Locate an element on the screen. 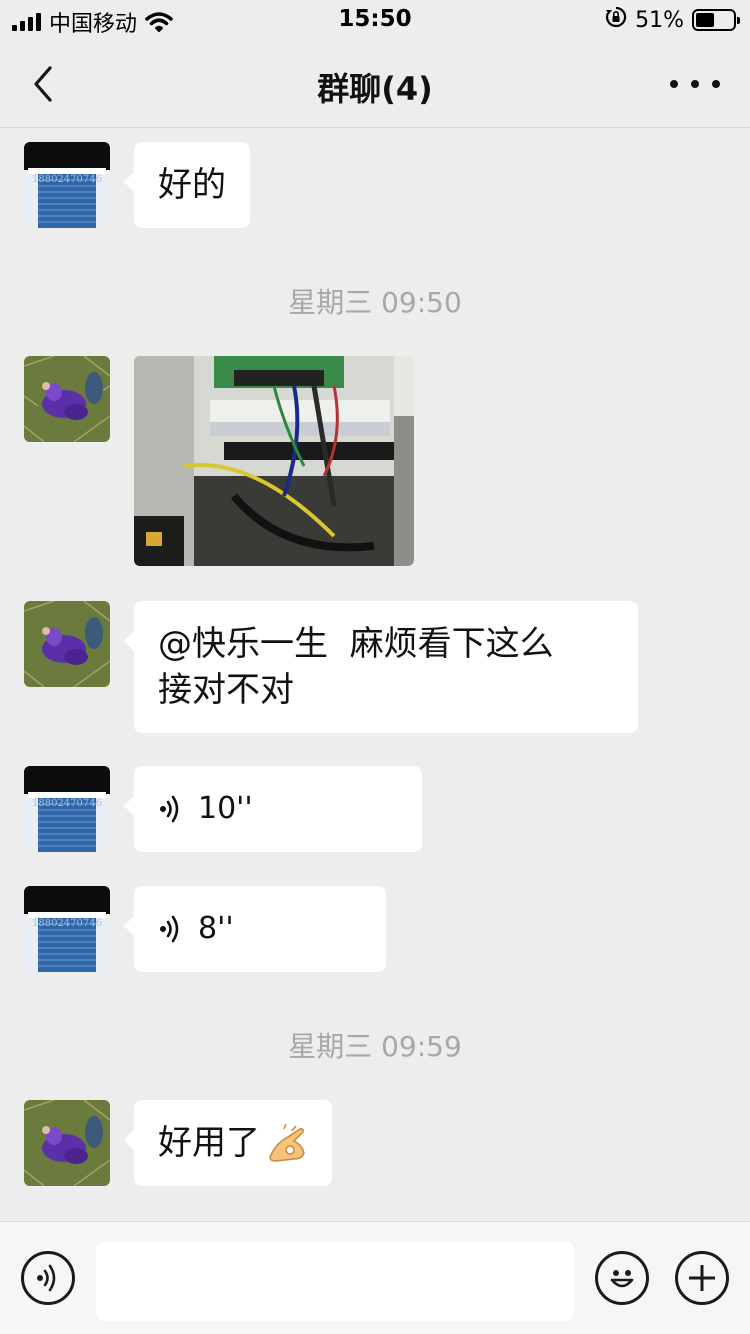 The image size is (750, 1334). status-right: 51% is located at coordinates (672, 20).